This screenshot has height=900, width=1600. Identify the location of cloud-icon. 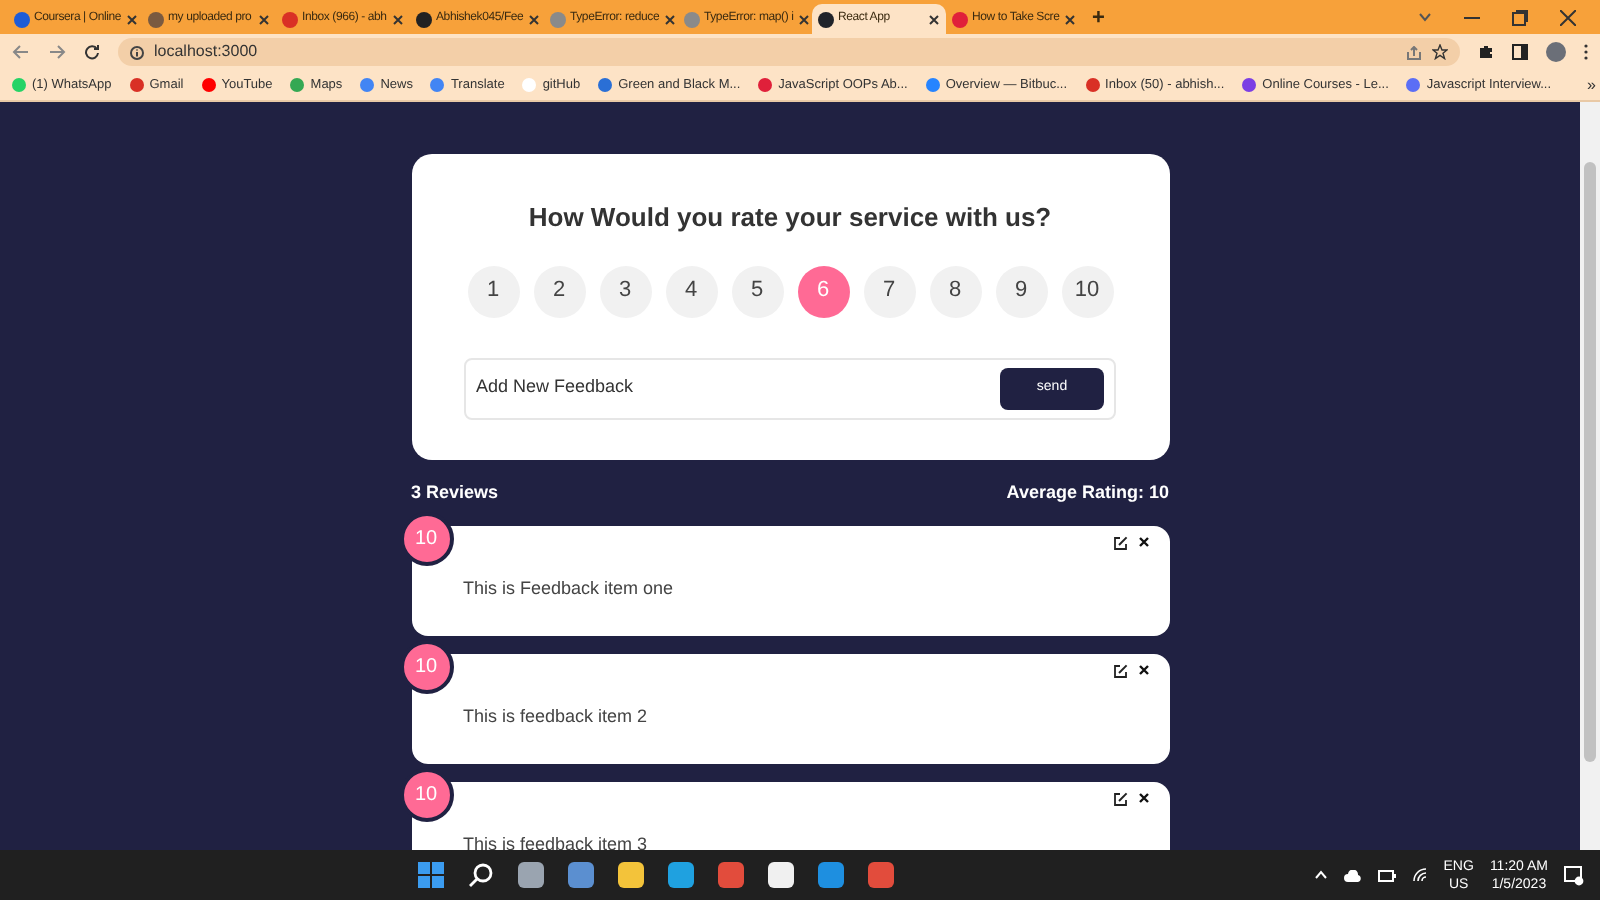
(1352, 875).